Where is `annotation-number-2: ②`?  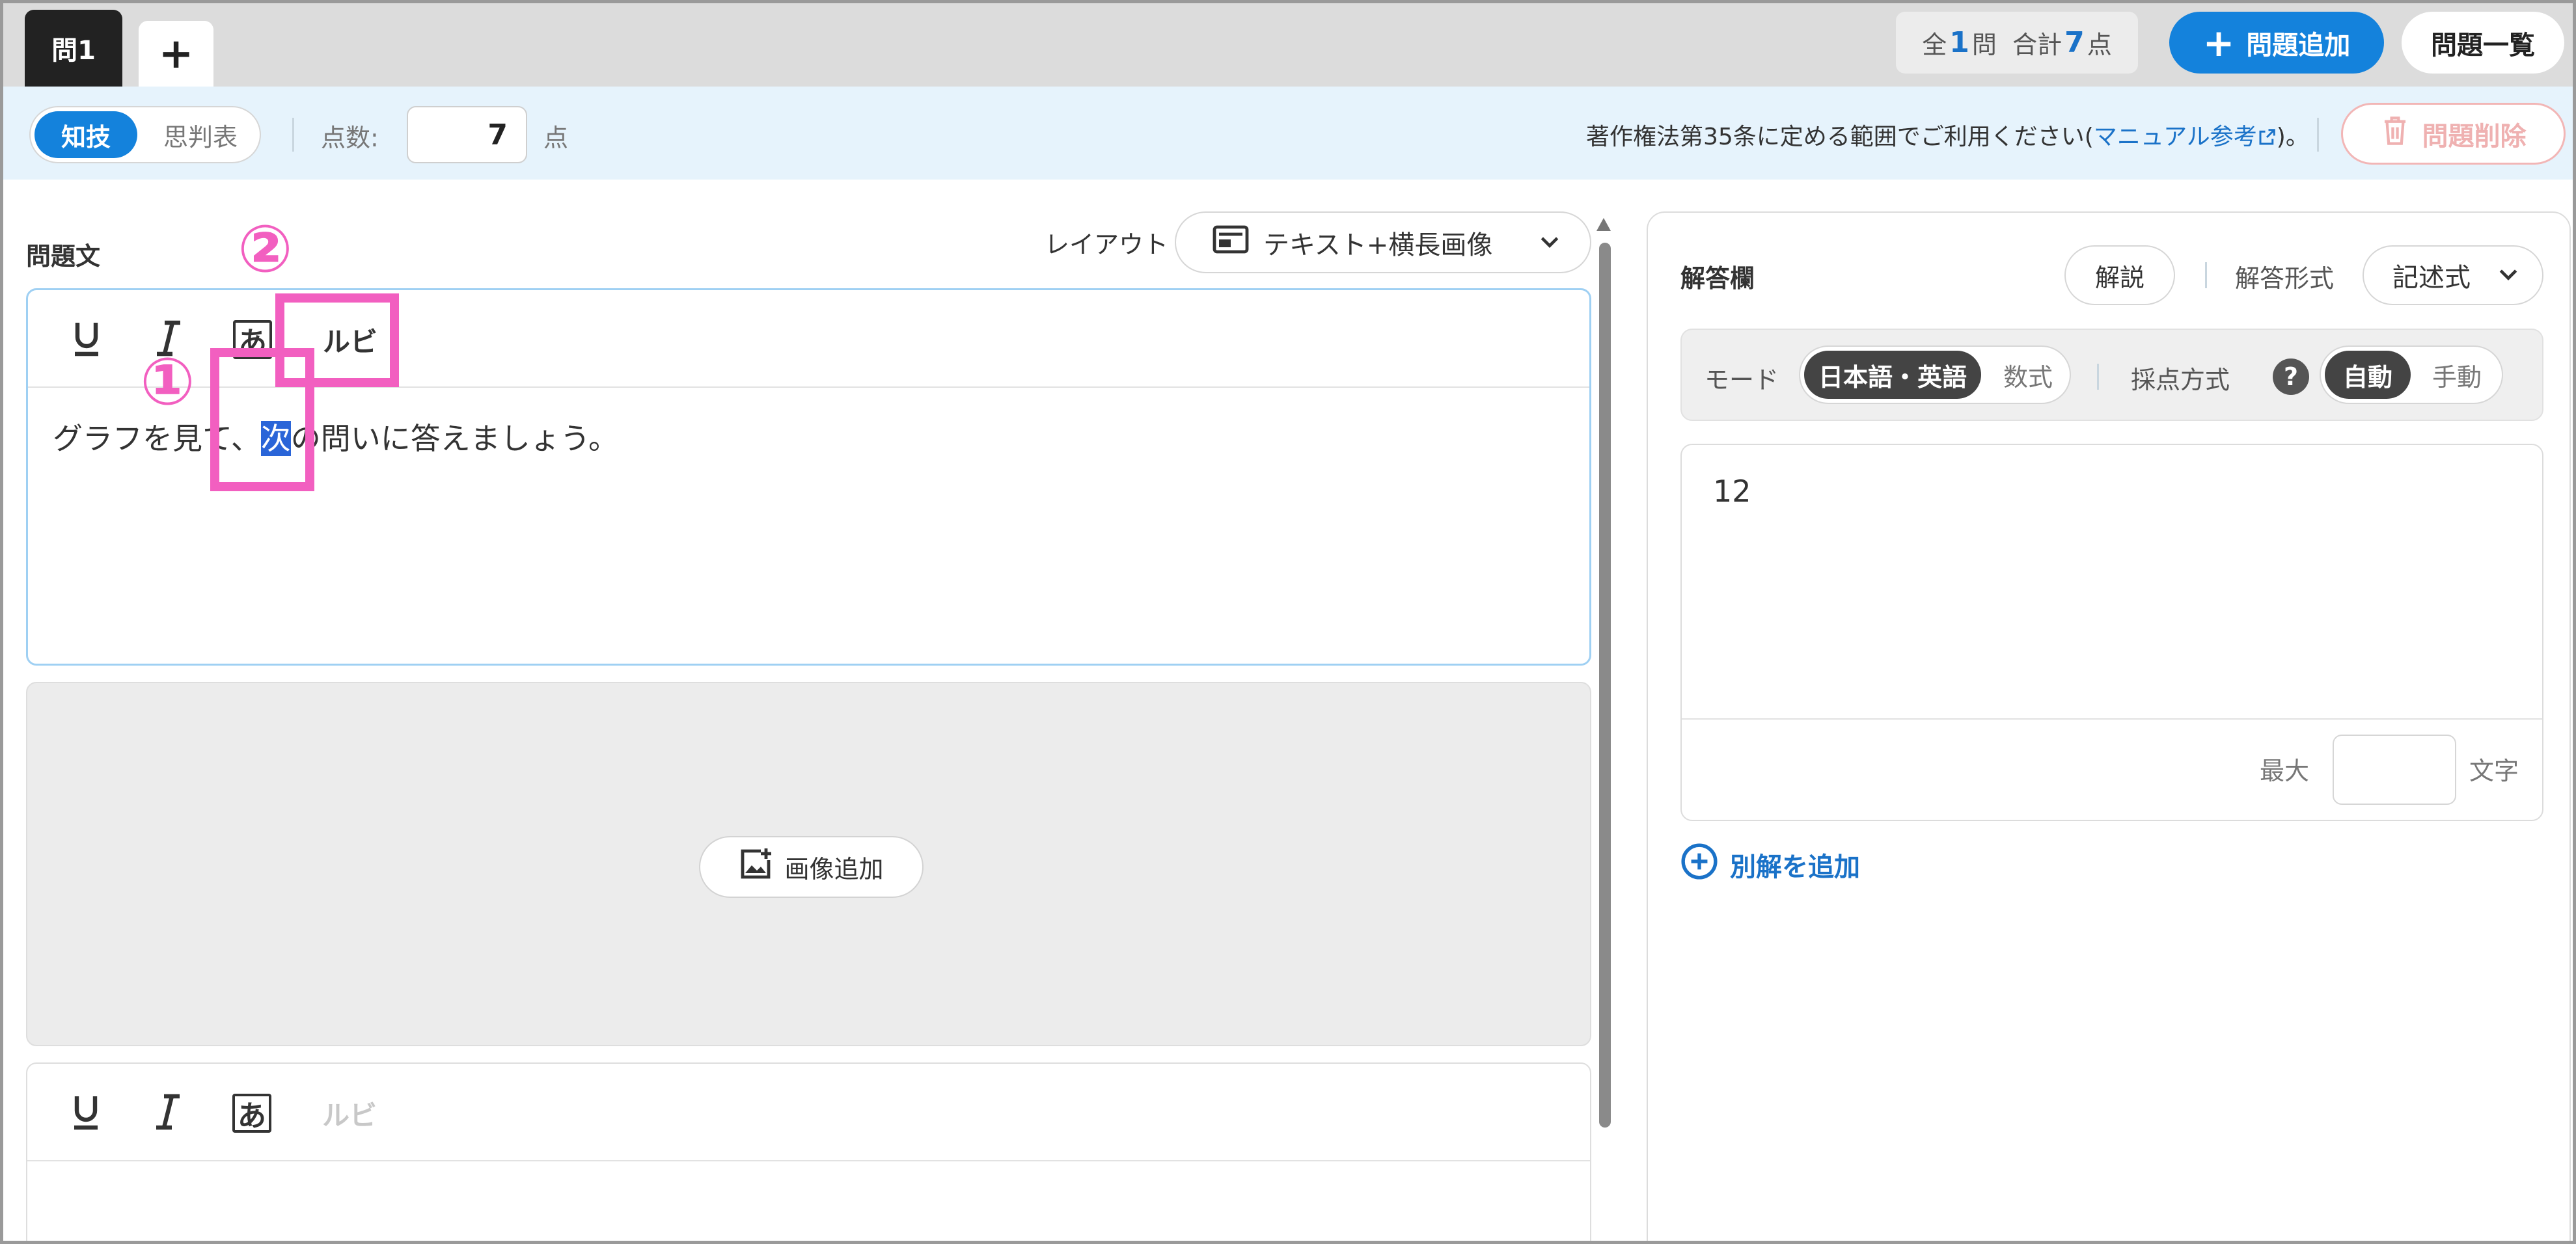
annotation-number-2: ② is located at coordinates (265, 249).